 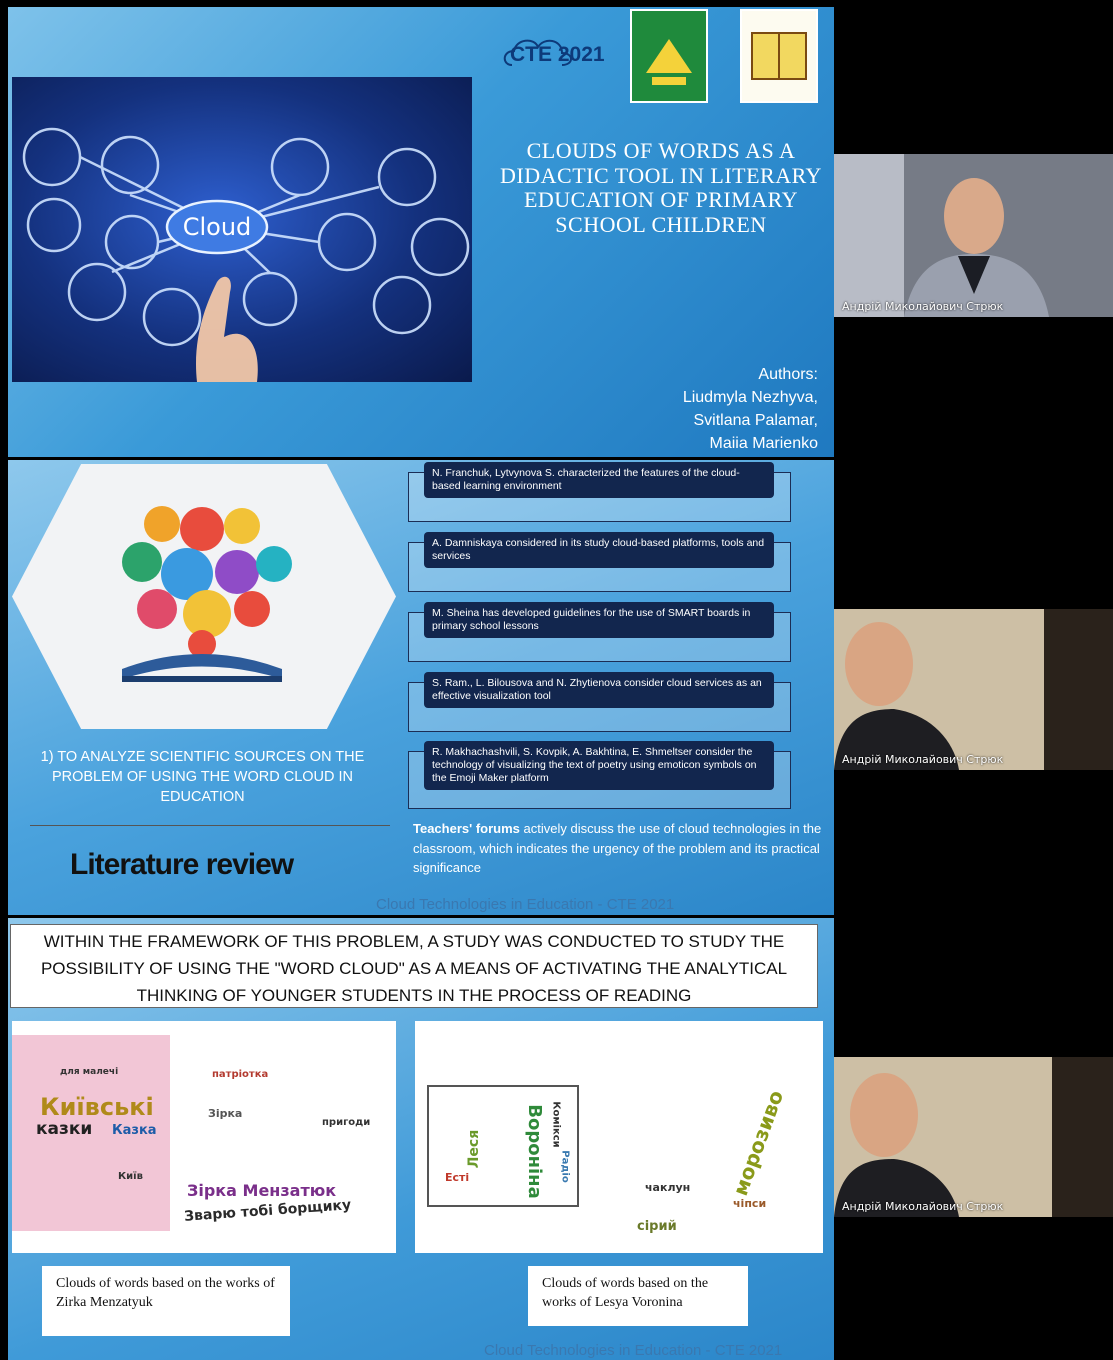 I want to click on section-title: Literature review, so click(x=182, y=864).